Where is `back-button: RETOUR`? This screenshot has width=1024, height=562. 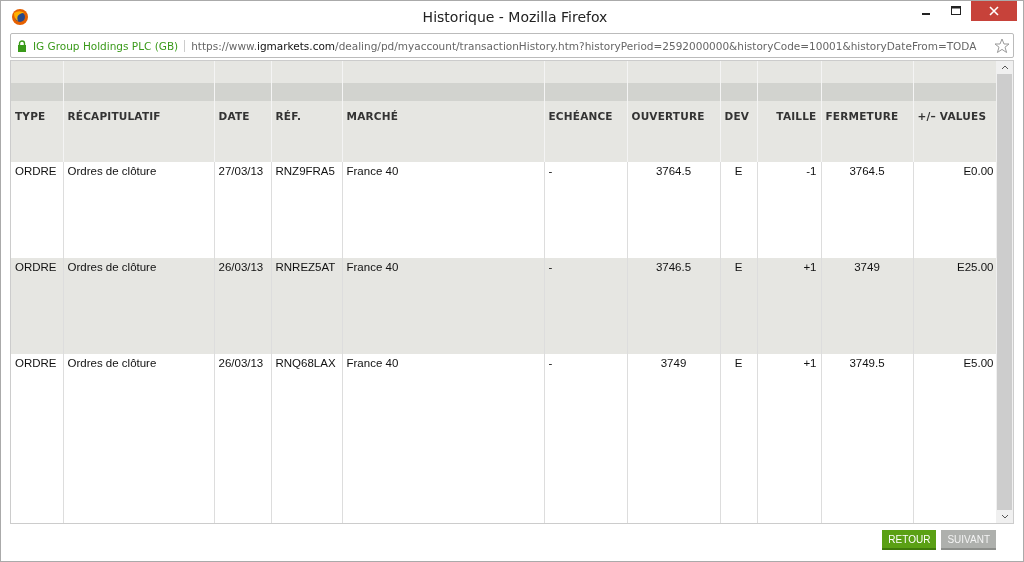
back-button: RETOUR is located at coordinates (909, 540).